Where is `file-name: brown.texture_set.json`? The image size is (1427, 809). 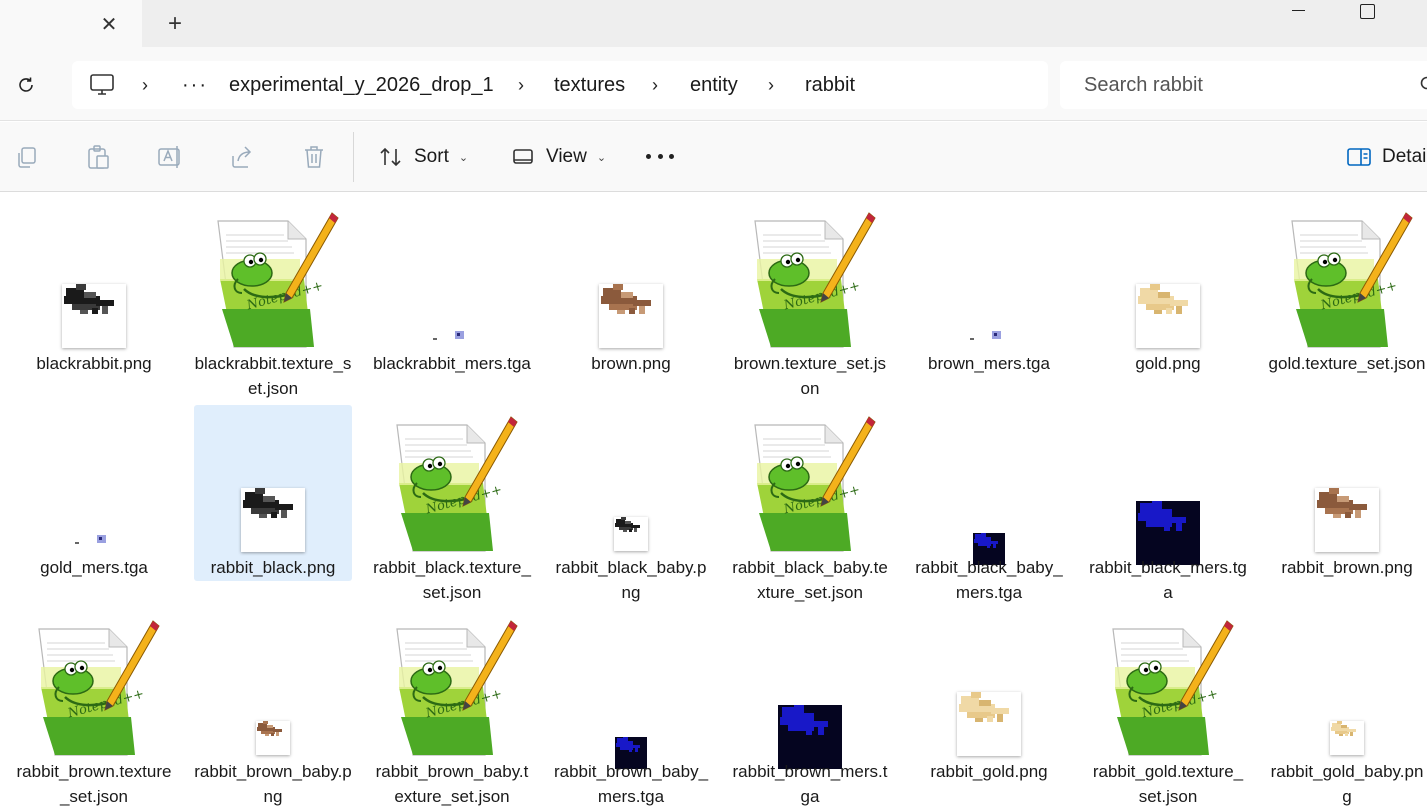 file-name: brown.texture_set.json is located at coordinates (810, 376).